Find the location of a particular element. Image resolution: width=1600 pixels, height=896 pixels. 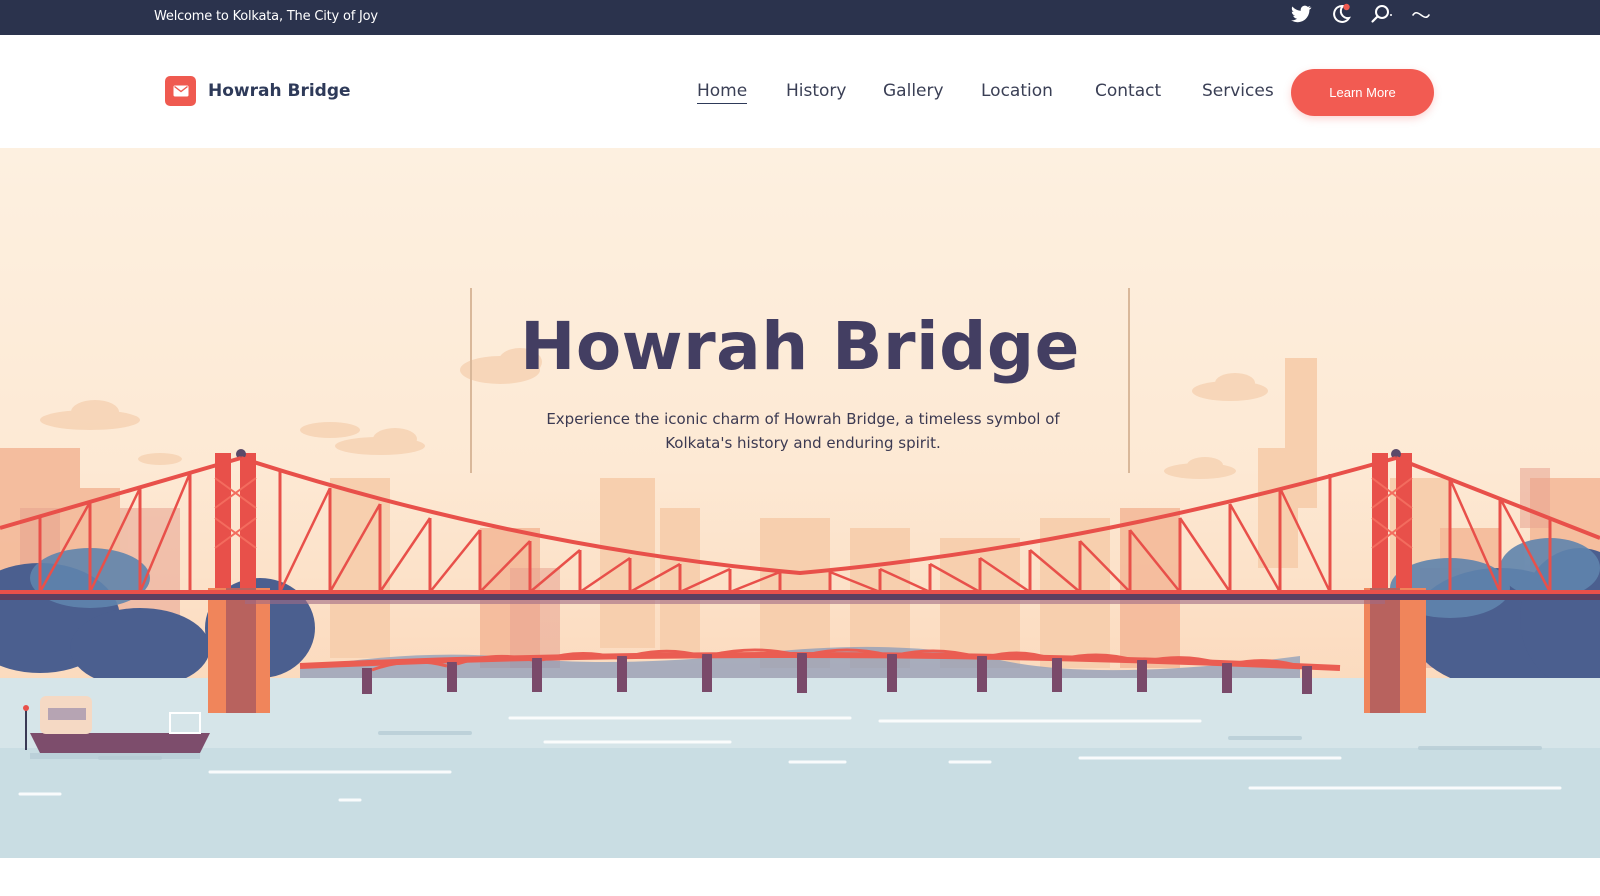

notification-moon-icon is located at coordinates (1341, 14).